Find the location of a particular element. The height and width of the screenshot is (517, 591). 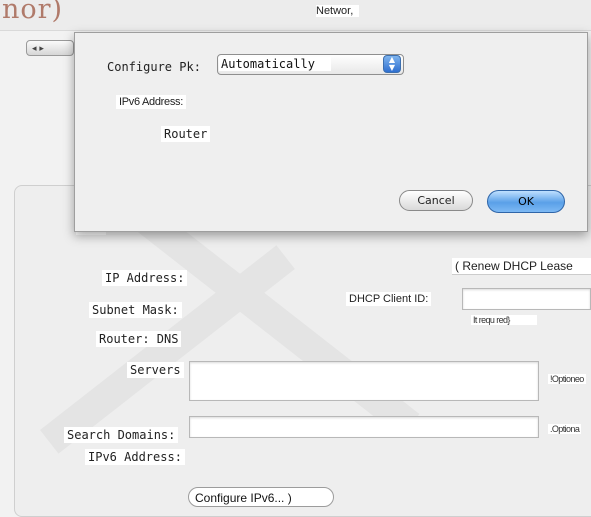

servers-label: Servers is located at coordinates (155, 370).